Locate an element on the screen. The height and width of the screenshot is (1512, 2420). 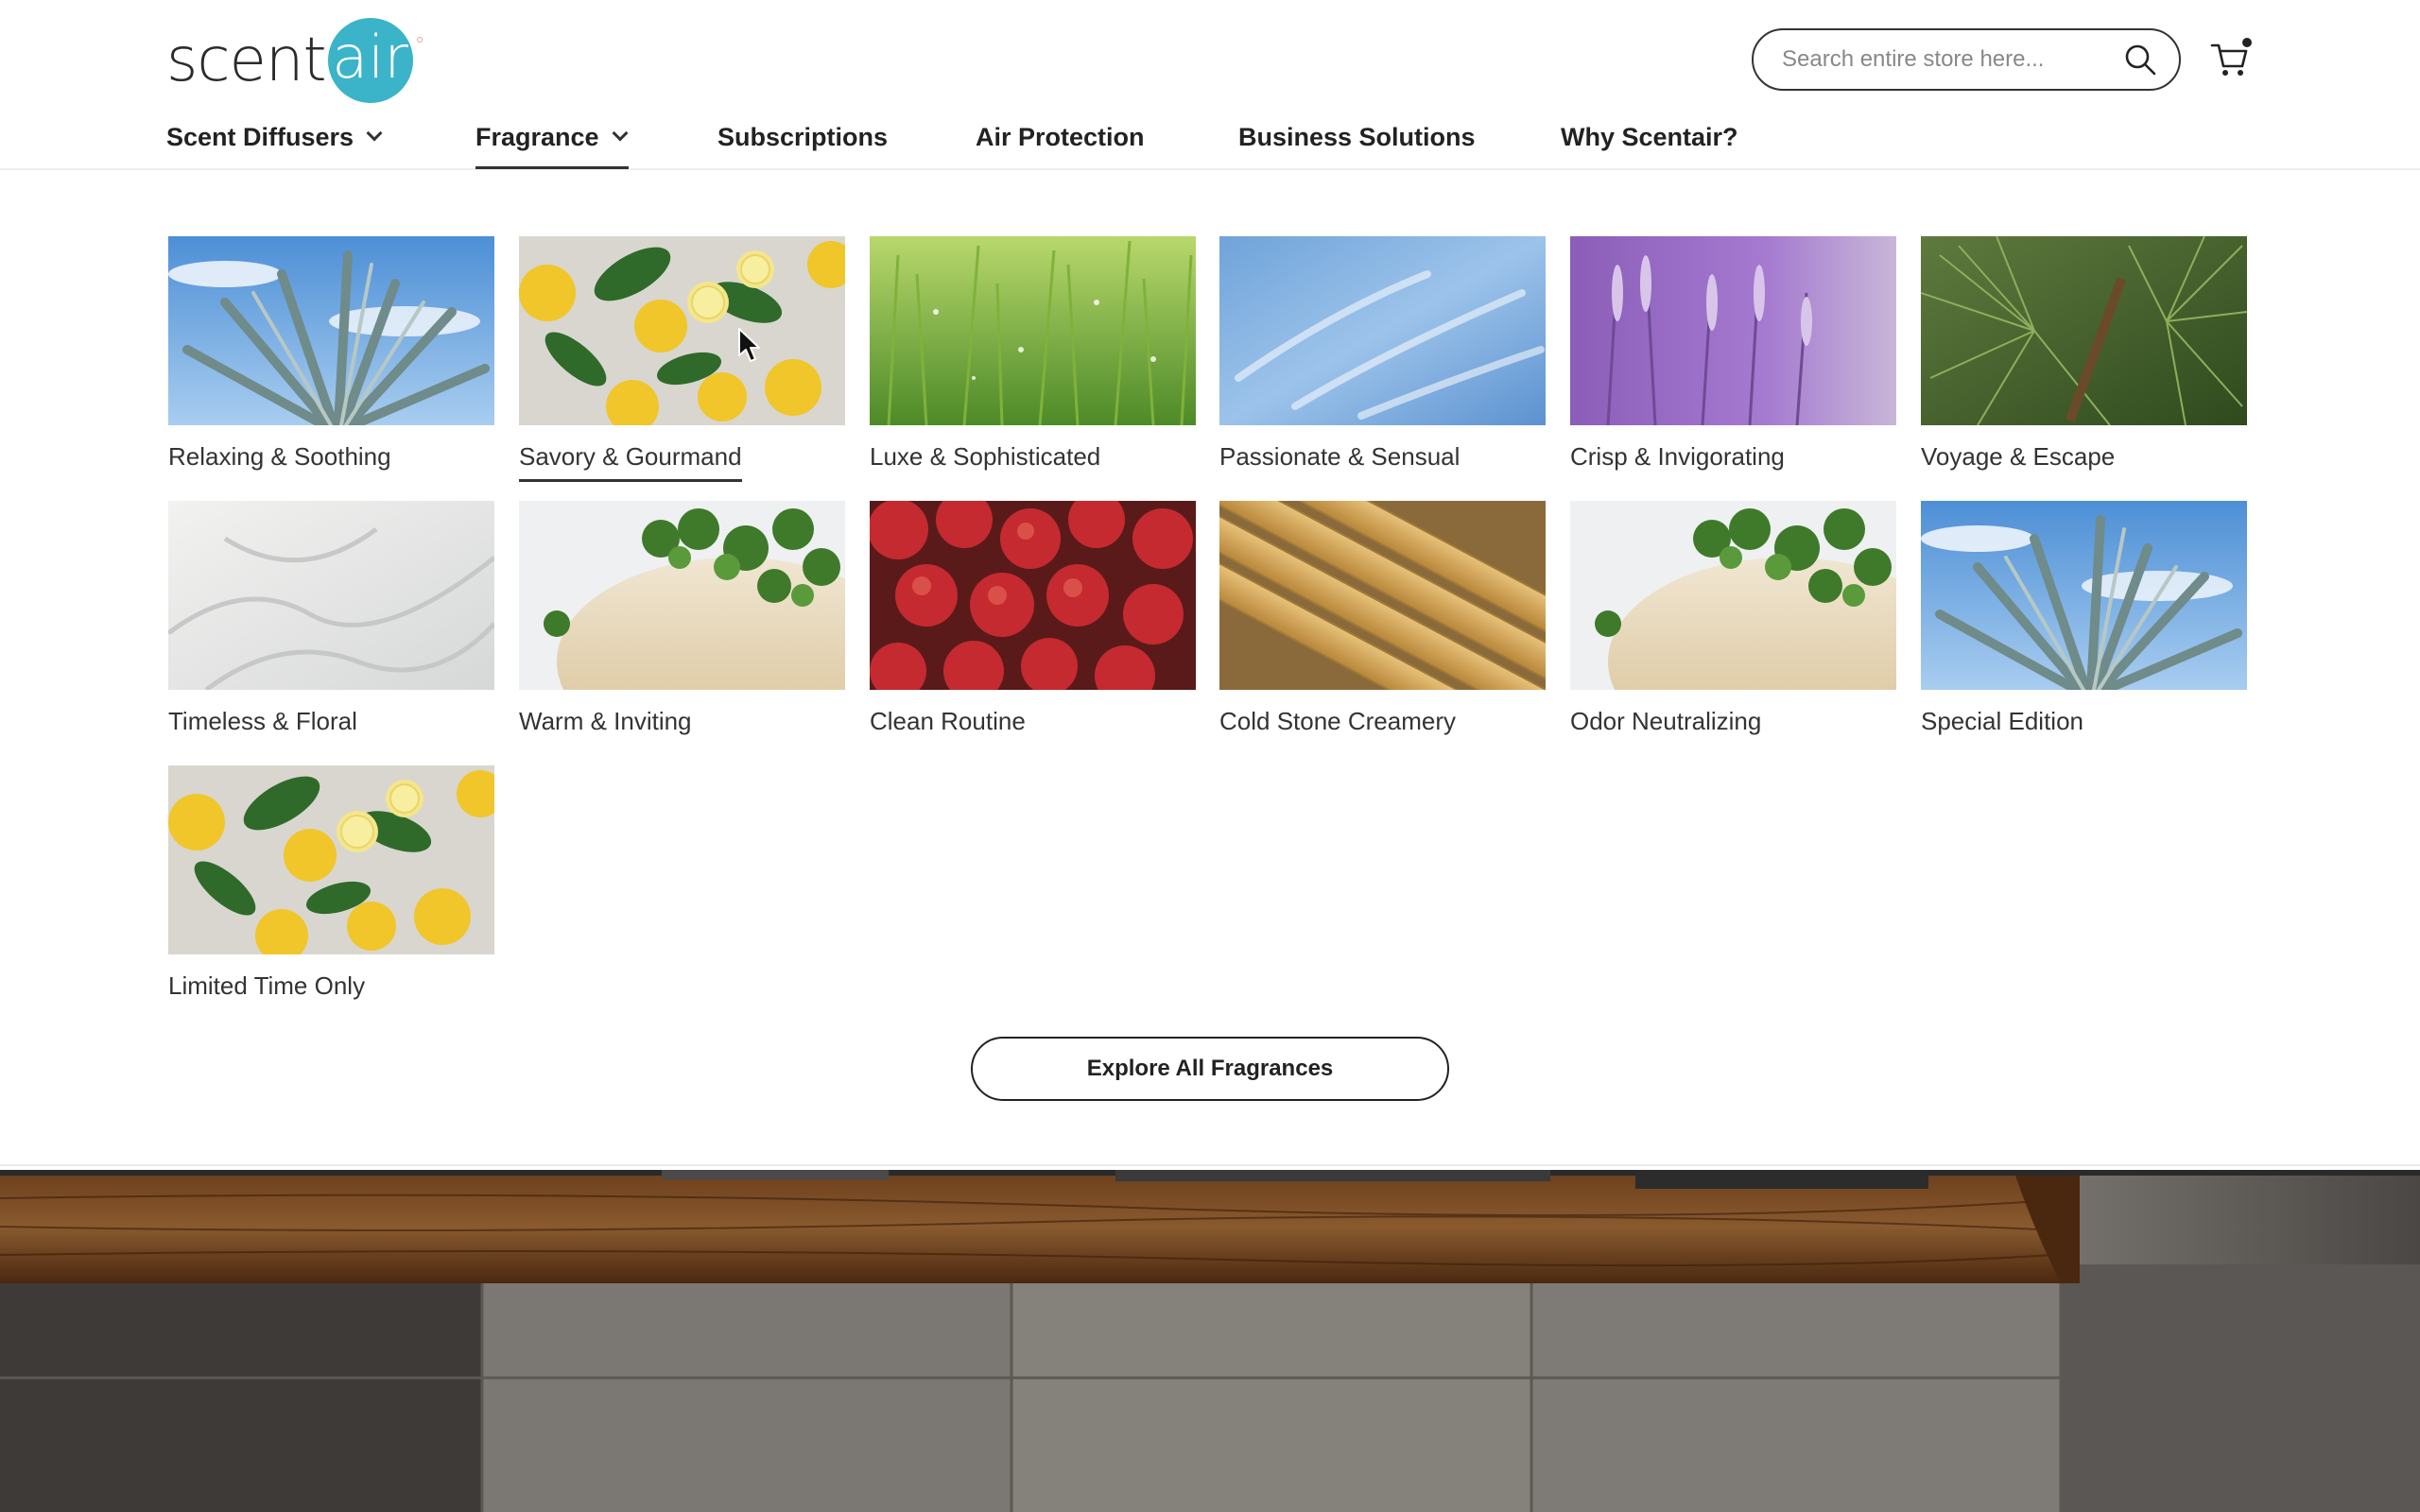
scentair-logo: scent air is located at coordinates (294, 60).